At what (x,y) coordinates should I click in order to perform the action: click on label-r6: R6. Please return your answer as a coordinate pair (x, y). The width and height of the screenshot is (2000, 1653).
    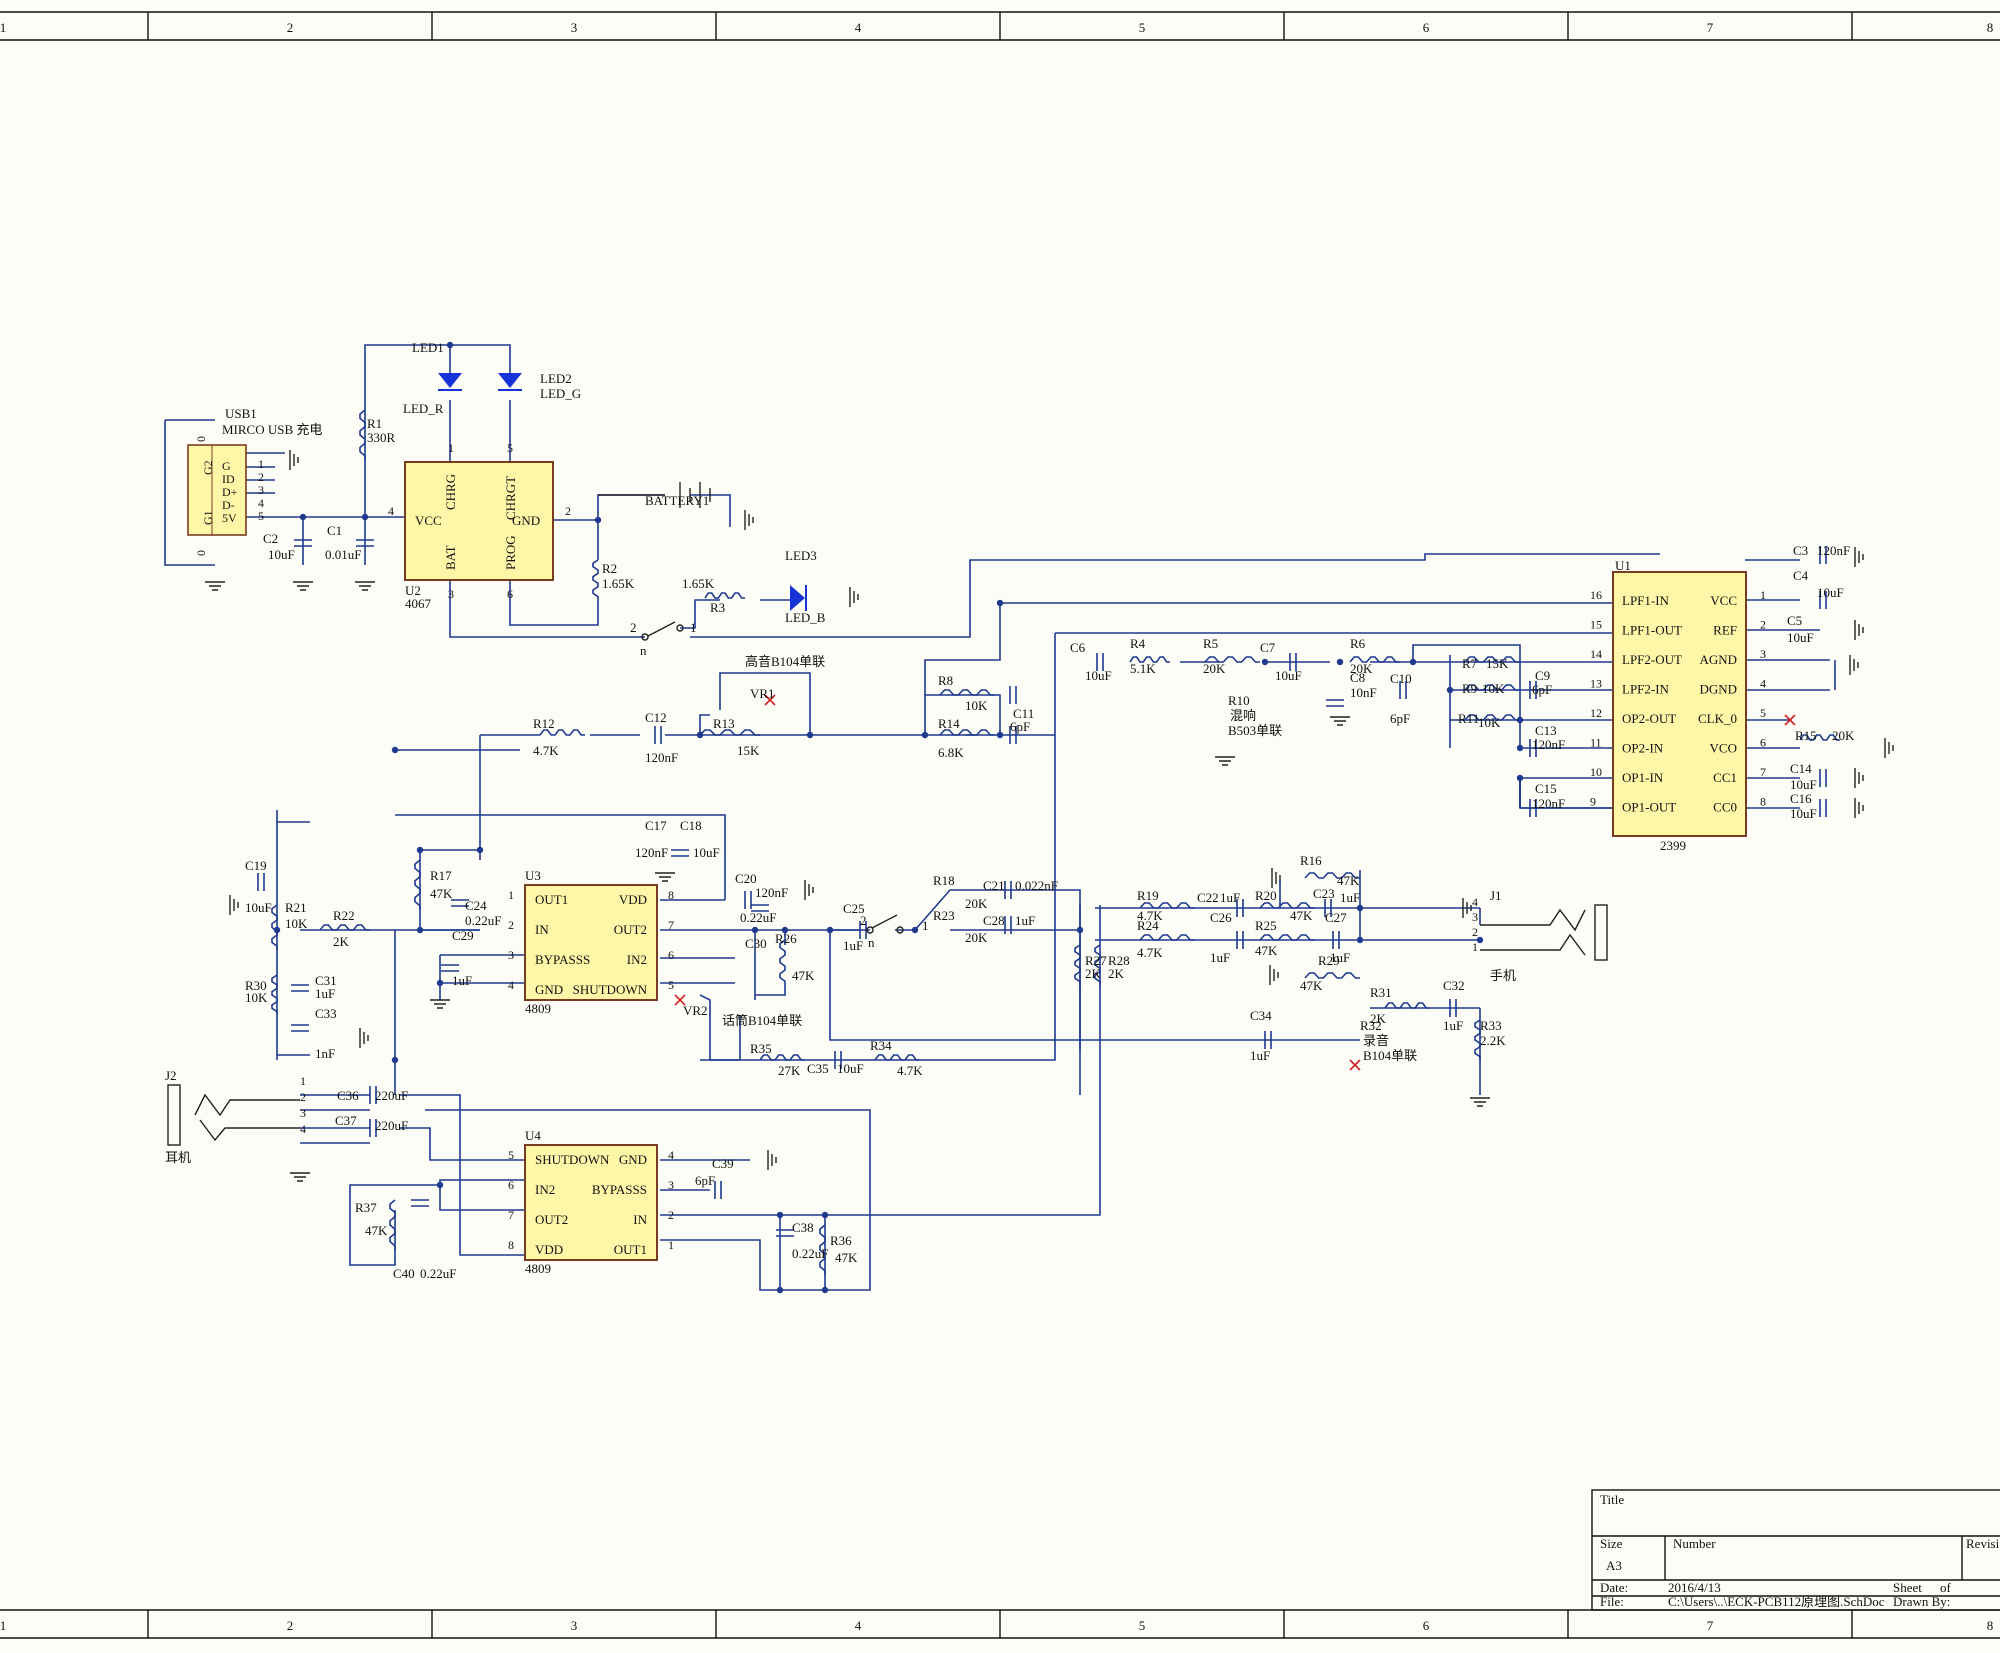
    Looking at the image, I should click on (1358, 643).